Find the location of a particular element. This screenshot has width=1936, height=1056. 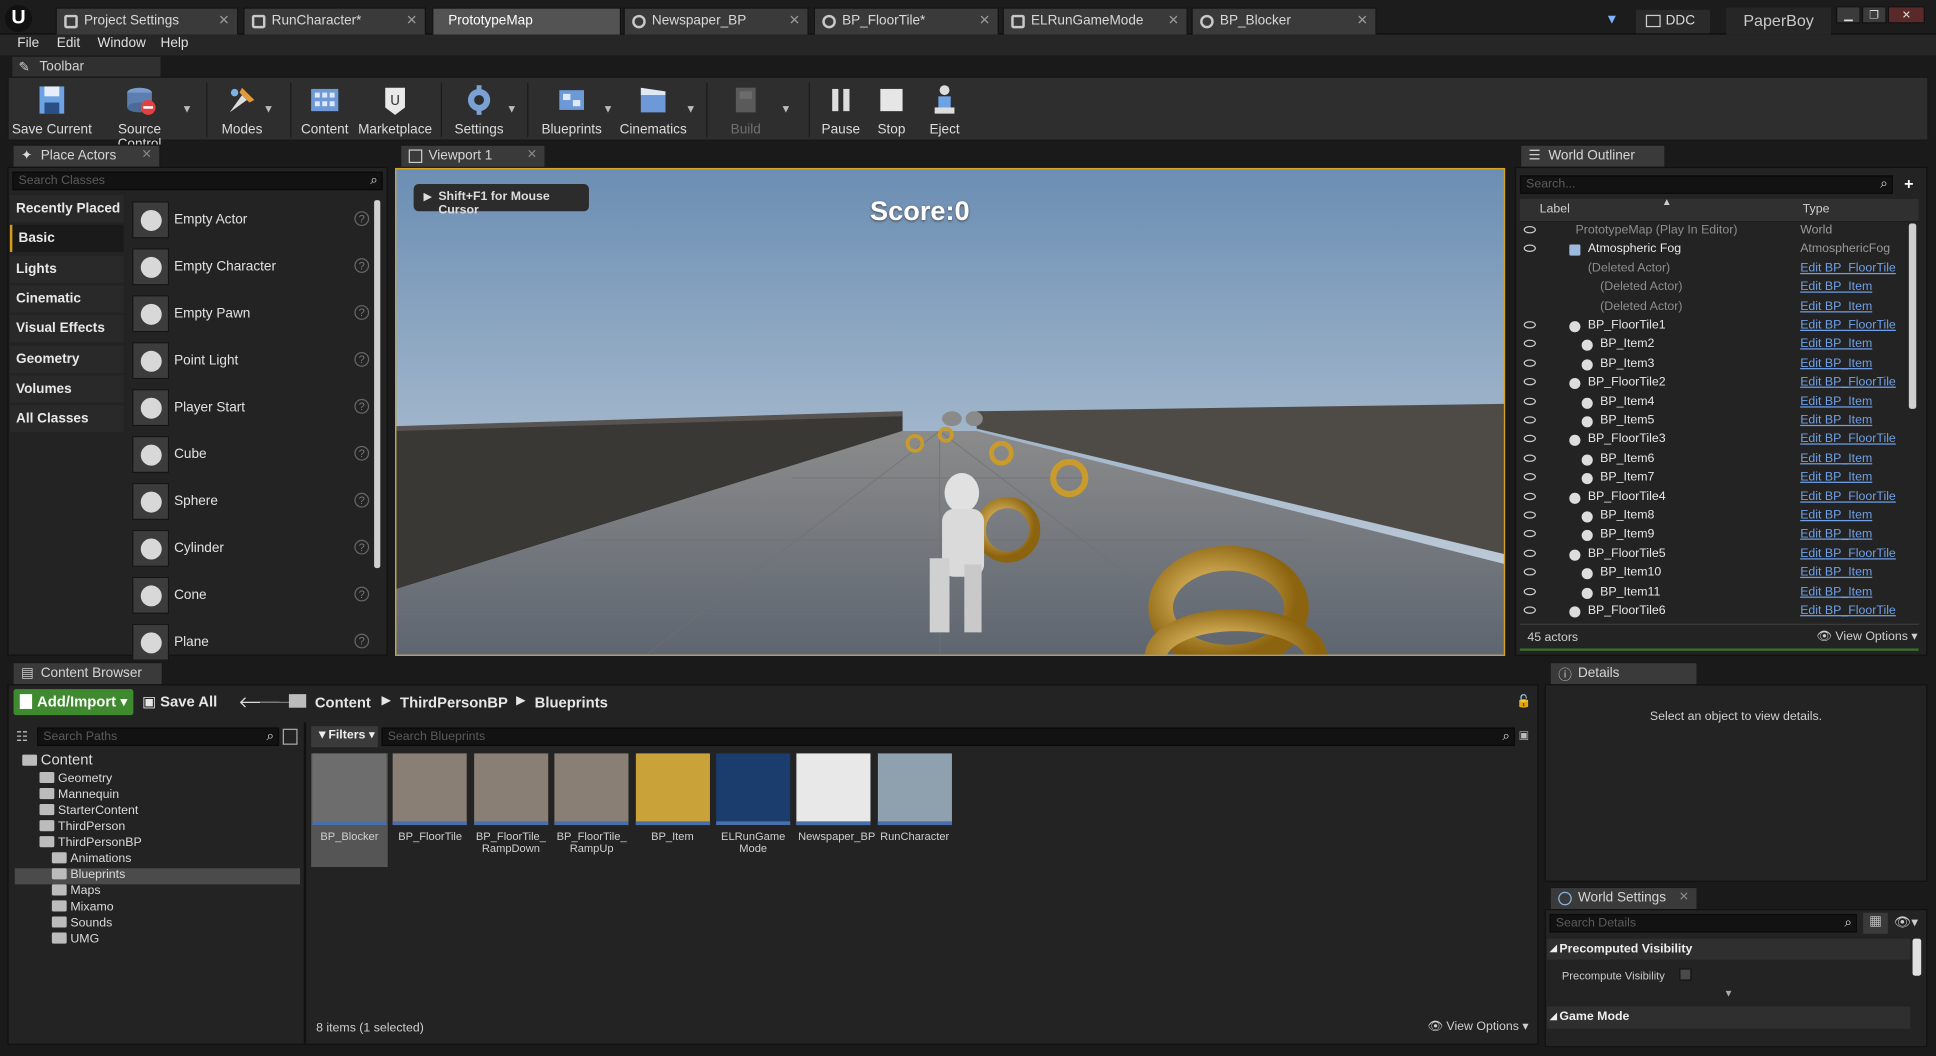

precompute-visibility-checkbox is located at coordinates (1685, 974).